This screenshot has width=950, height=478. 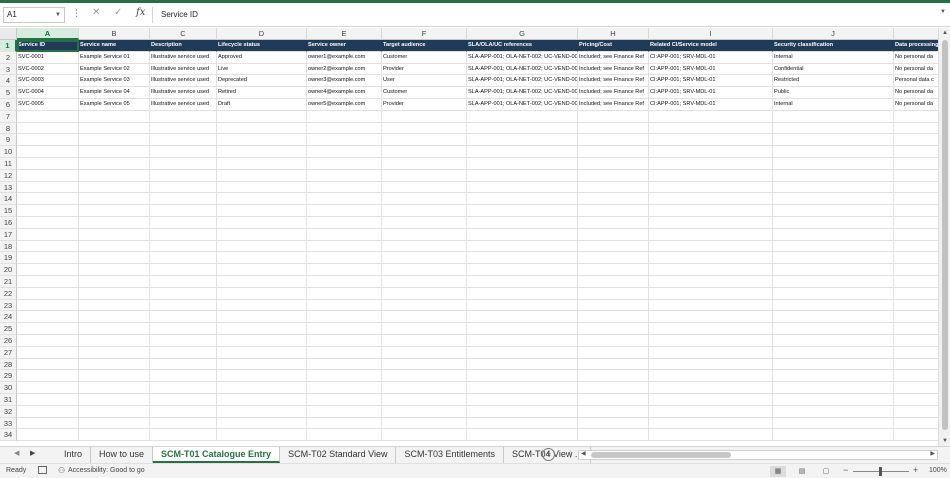 I want to click on insert-function-icon: fx, so click(x=140, y=12).